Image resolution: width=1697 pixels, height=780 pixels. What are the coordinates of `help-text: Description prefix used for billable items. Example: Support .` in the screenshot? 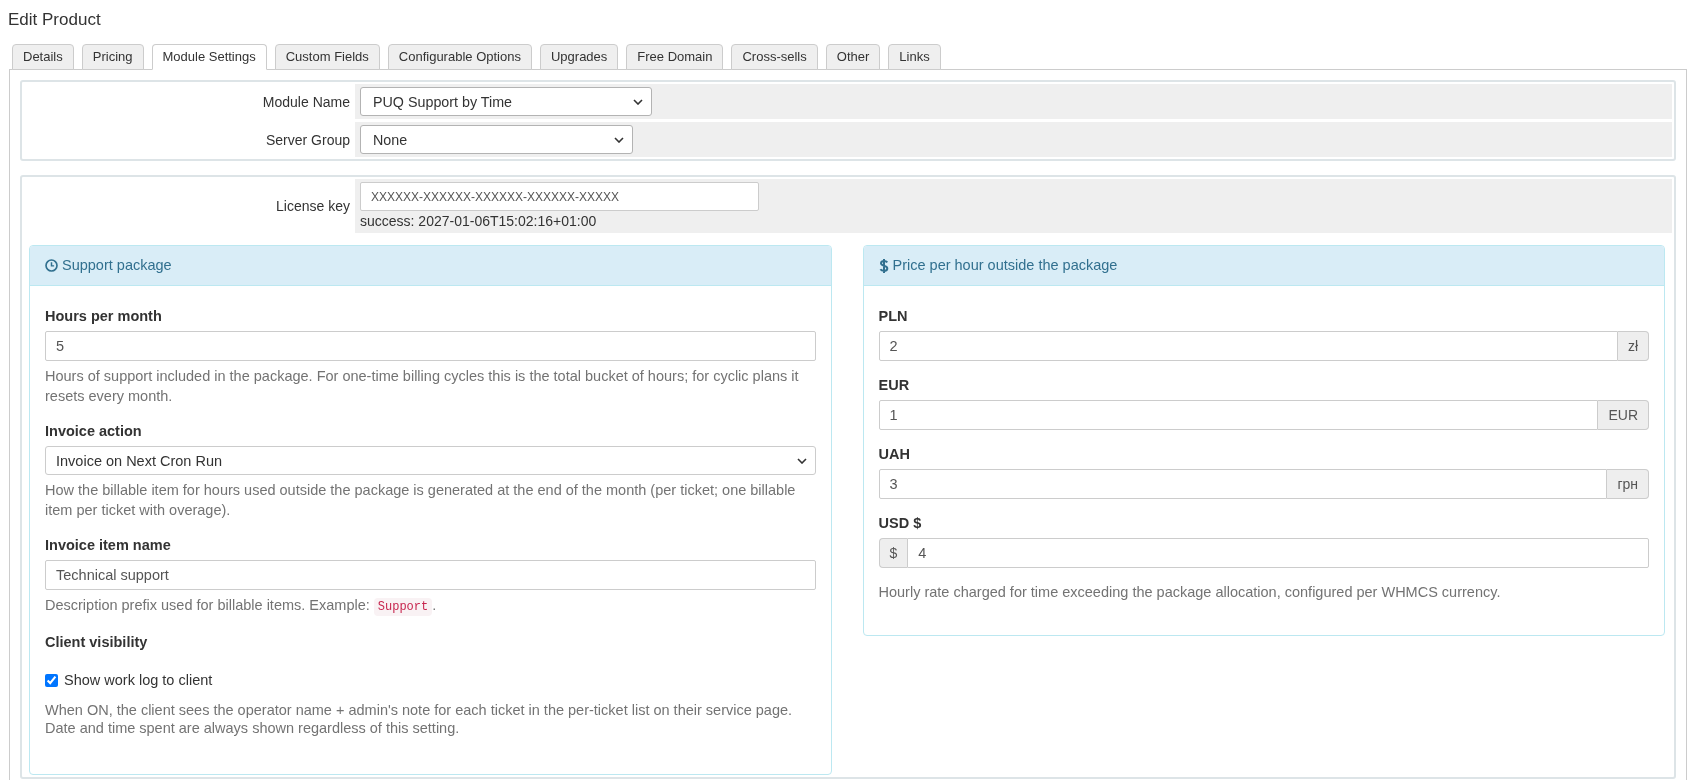 It's located at (241, 606).